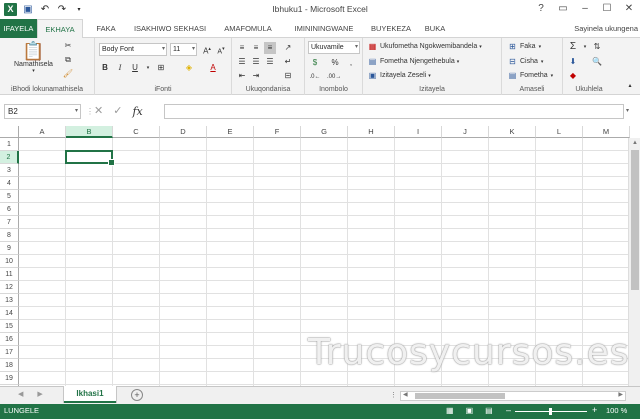 This screenshot has width=640, height=419. I want to click on next-sheet-icon: ▶, so click(39, 394).